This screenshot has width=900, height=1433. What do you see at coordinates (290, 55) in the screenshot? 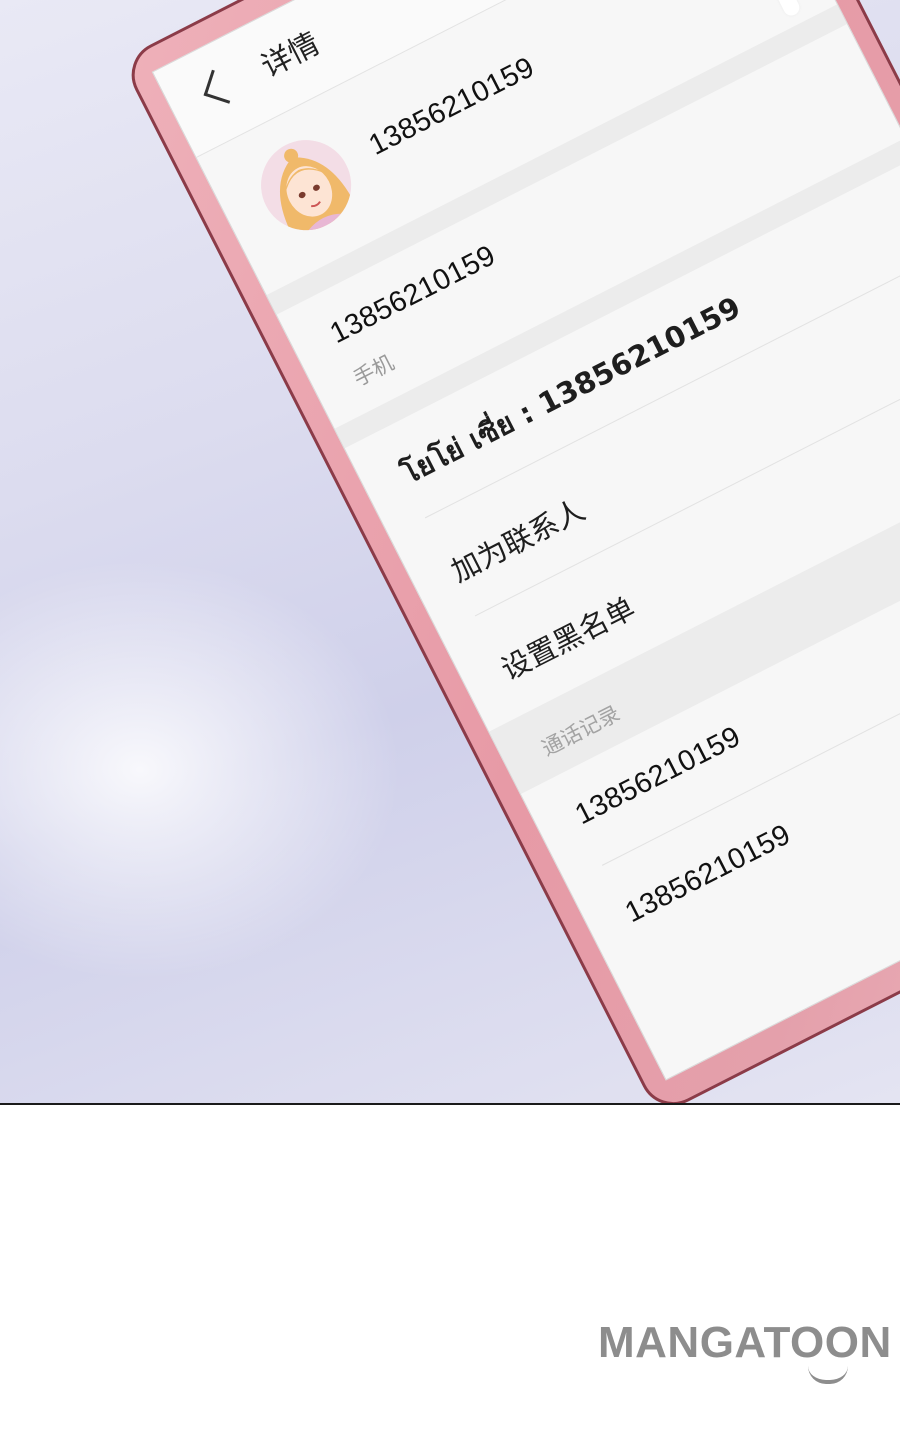
I see `page-title: 详情` at bounding box center [290, 55].